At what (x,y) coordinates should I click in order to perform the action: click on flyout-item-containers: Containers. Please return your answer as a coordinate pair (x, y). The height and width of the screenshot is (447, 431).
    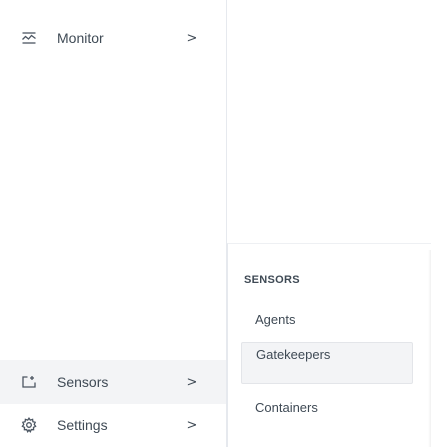
    Looking at the image, I should click on (327, 407).